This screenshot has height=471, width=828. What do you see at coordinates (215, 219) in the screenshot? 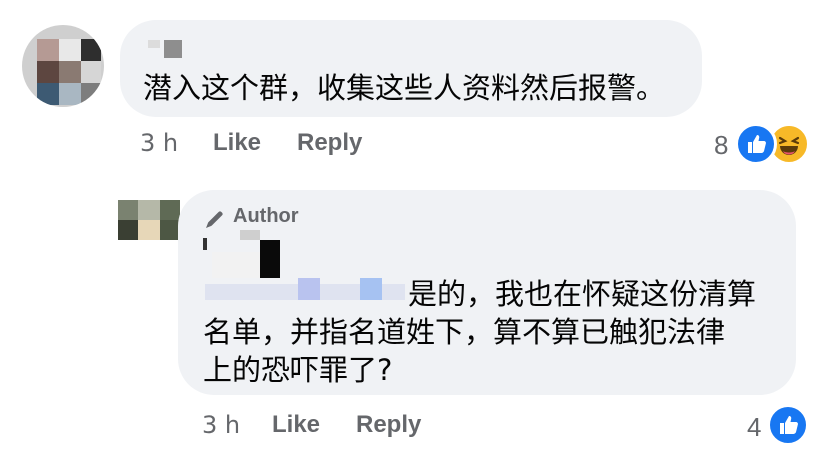
I see `pen-icon` at bounding box center [215, 219].